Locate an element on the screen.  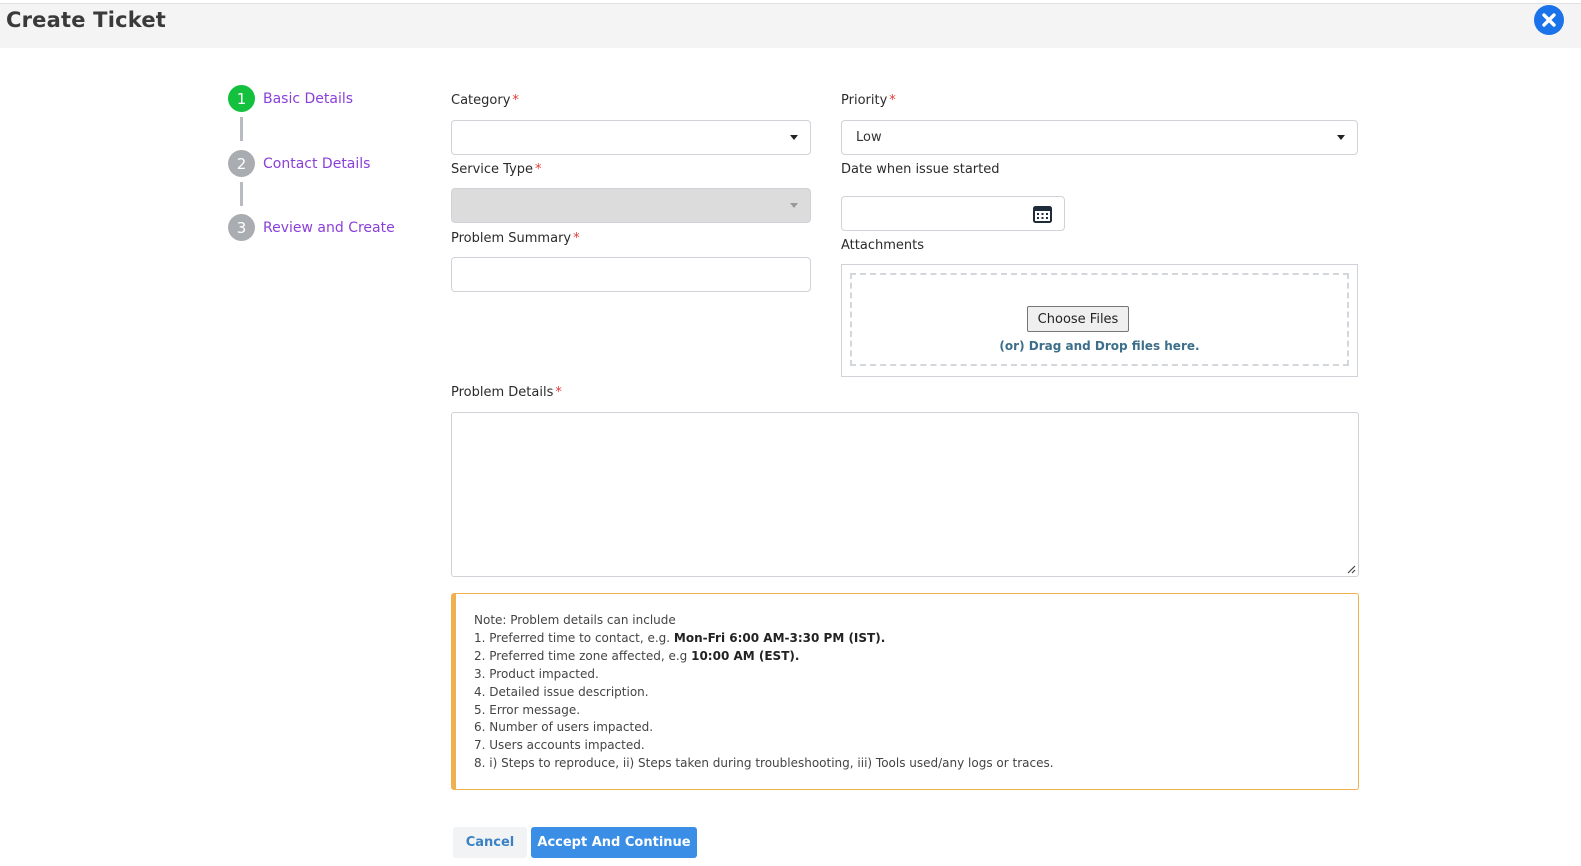
problem-details-textarea is located at coordinates (905, 494).